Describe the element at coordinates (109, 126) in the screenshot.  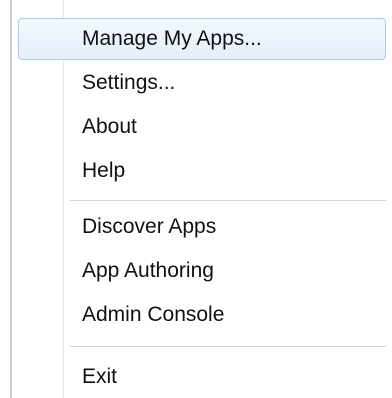
I see `menu-item-label: About` at that location.